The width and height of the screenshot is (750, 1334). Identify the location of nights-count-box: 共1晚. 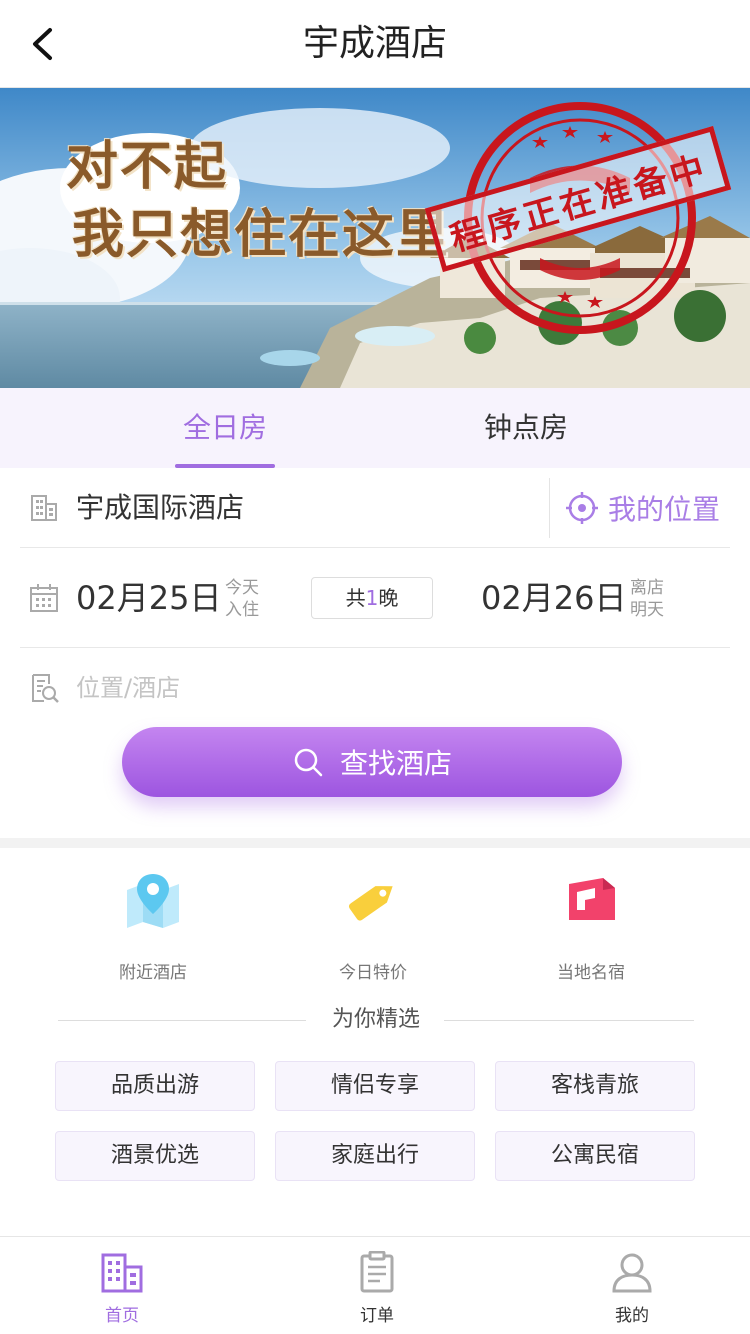
(372, 598).